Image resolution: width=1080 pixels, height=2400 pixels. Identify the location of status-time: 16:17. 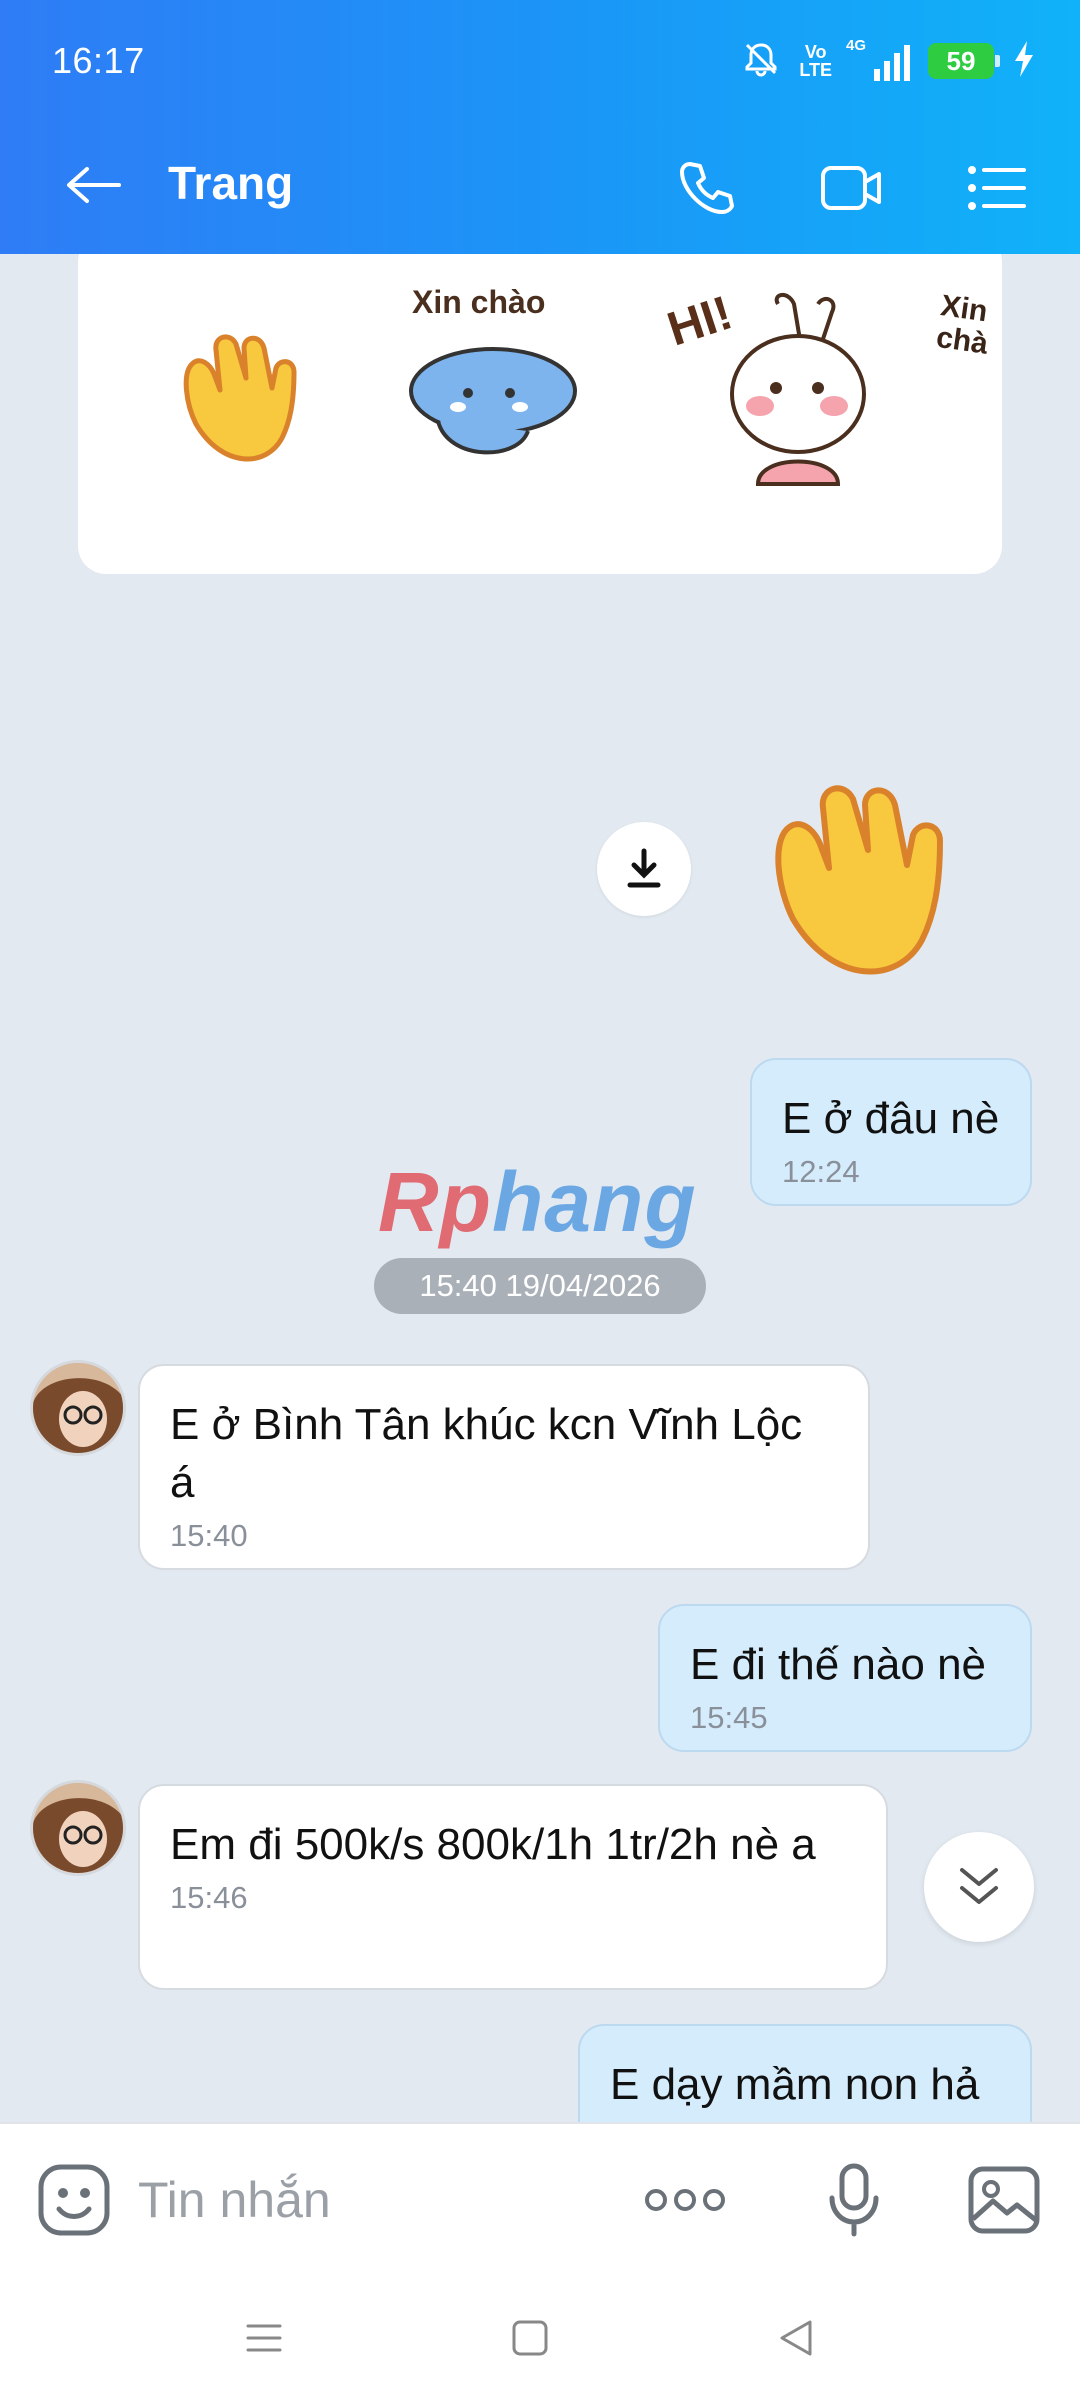
(98, 60).